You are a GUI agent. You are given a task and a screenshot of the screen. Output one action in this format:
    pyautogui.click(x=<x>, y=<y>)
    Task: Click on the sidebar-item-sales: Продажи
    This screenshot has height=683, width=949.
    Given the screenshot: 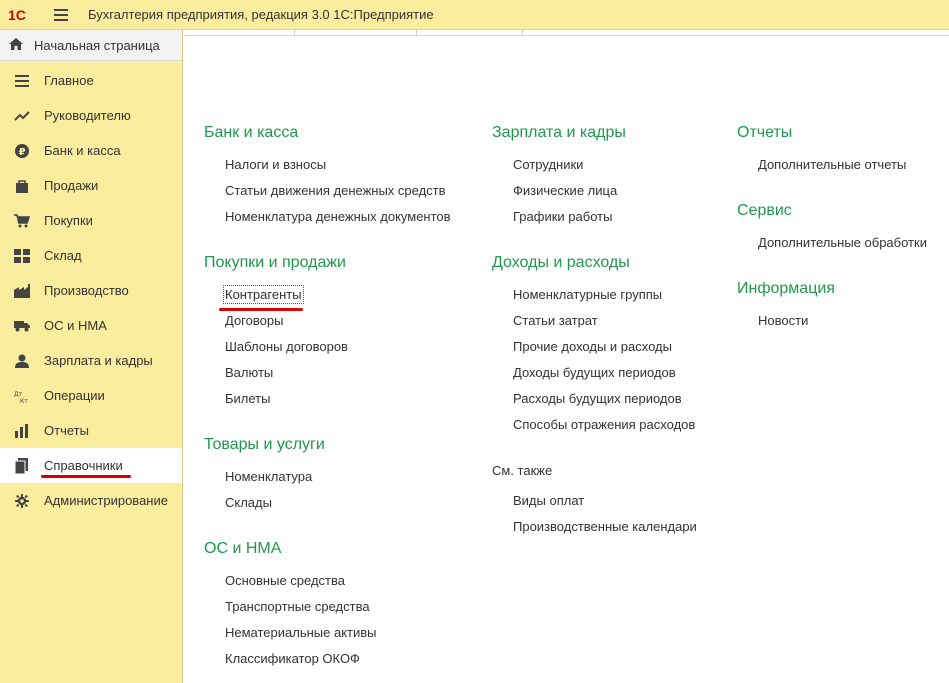 What is the action you would take?
    pyautogui.click(x=91, y=185)
    